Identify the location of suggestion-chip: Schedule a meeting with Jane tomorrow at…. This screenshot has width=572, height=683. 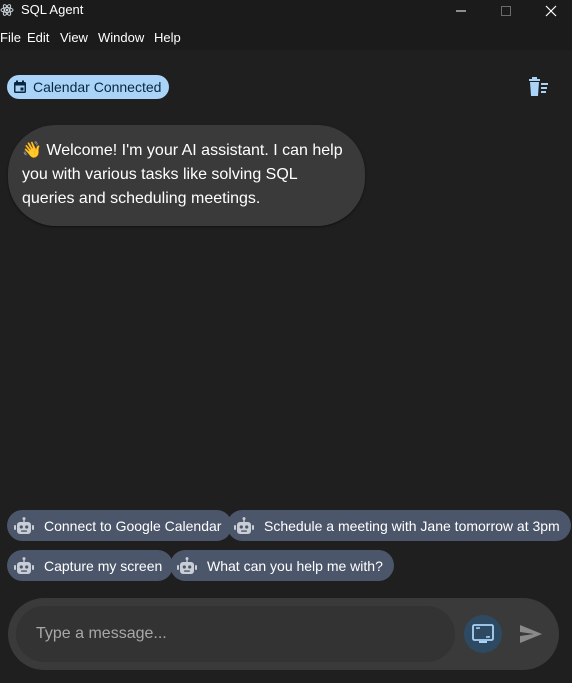
(399, 525).